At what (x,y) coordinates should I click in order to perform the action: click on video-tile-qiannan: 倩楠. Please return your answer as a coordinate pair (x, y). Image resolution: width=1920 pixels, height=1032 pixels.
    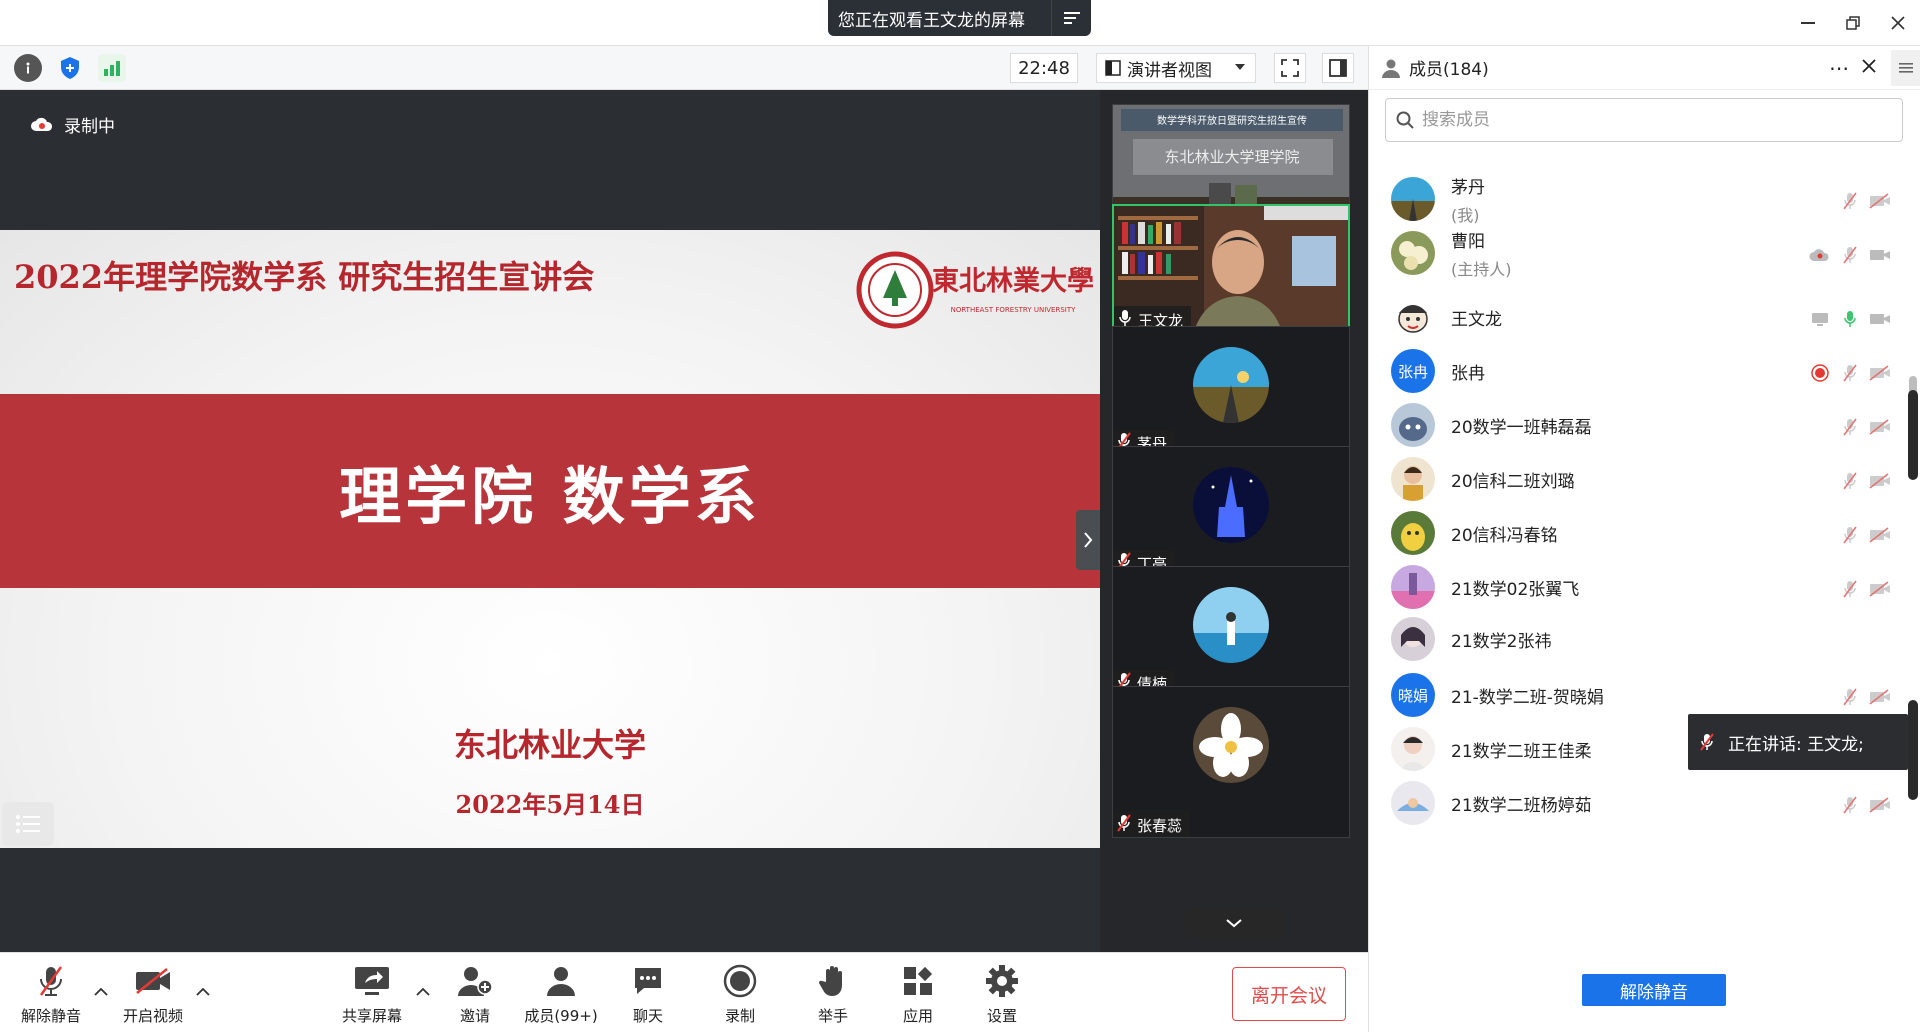
    Looking at the image, I should click on (1231, 632).